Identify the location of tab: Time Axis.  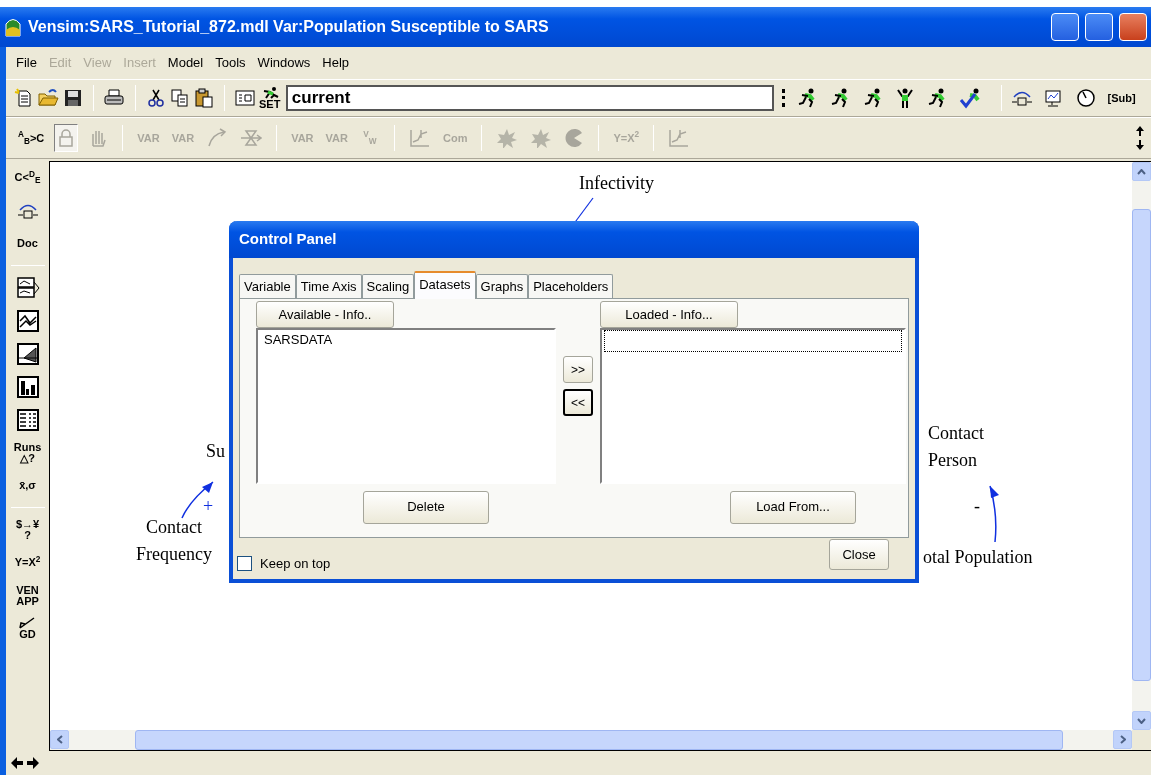
(328, 286).